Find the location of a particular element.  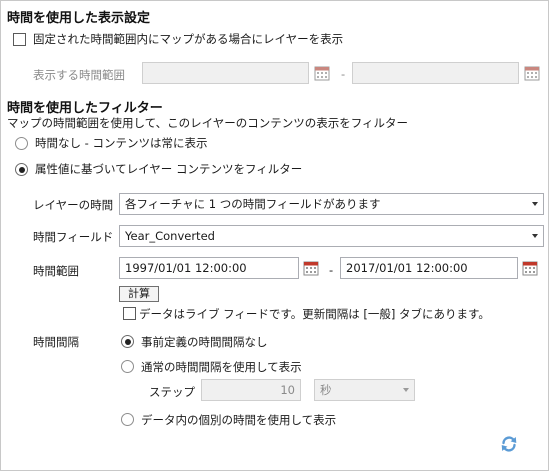

filter-subtitle: マップの時間範囲を使用して、このレイヤーのコンテンツの表示をフィルター is located at coordinates (208, 123).